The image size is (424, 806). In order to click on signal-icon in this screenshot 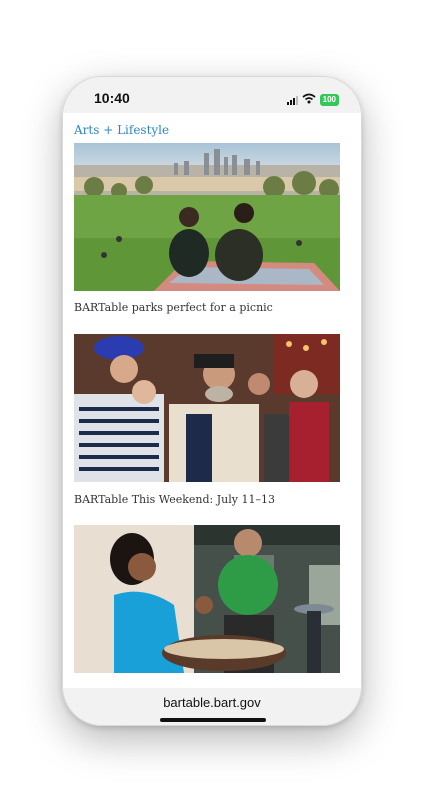, I will do `click(292, 100)`.